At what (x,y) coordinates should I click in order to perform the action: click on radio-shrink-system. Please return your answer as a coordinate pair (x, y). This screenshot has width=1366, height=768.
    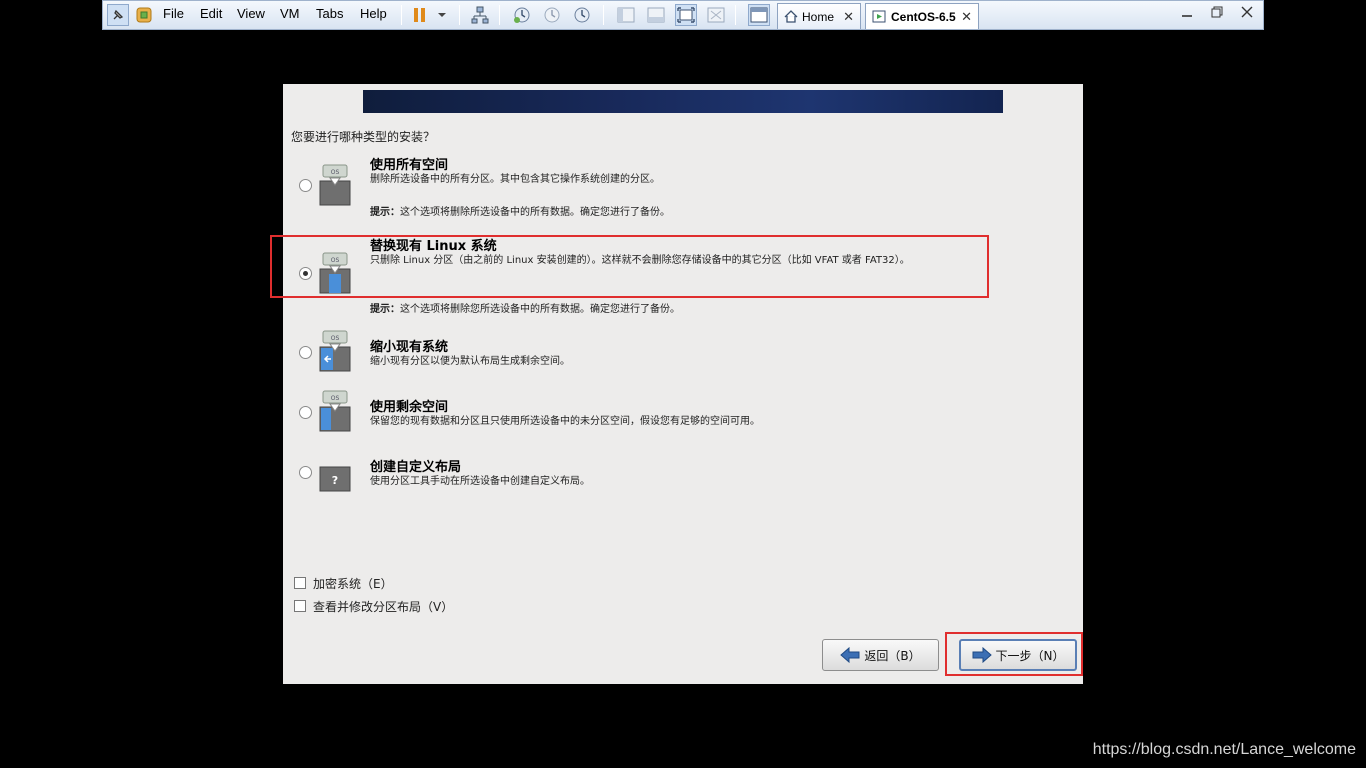
    Looking at the image, I should click on (305, 352).